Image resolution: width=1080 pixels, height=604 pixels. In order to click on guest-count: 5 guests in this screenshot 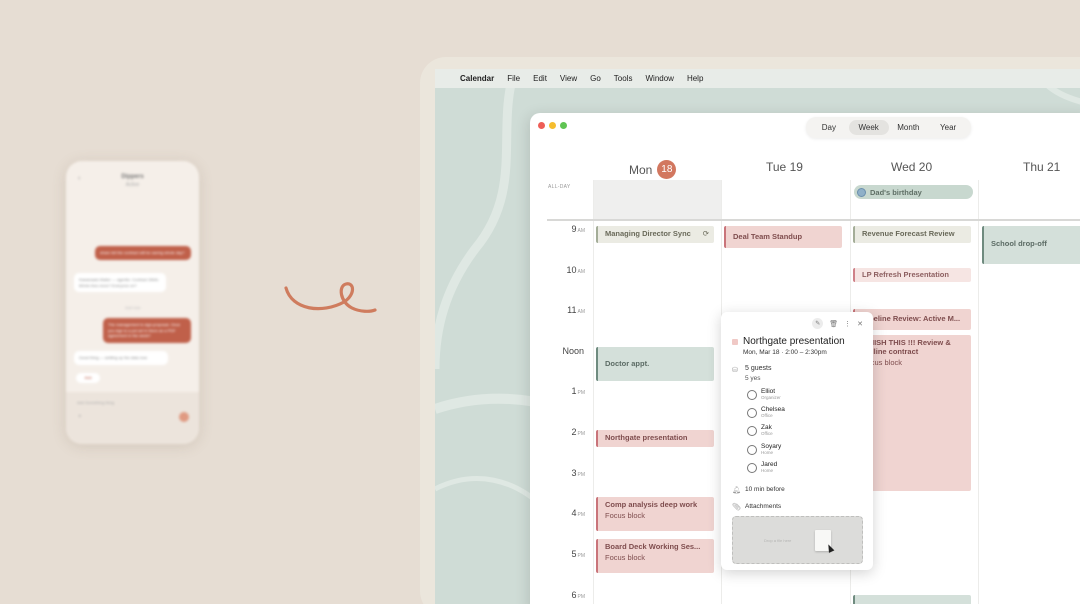, I will do `click(758, 368)`.